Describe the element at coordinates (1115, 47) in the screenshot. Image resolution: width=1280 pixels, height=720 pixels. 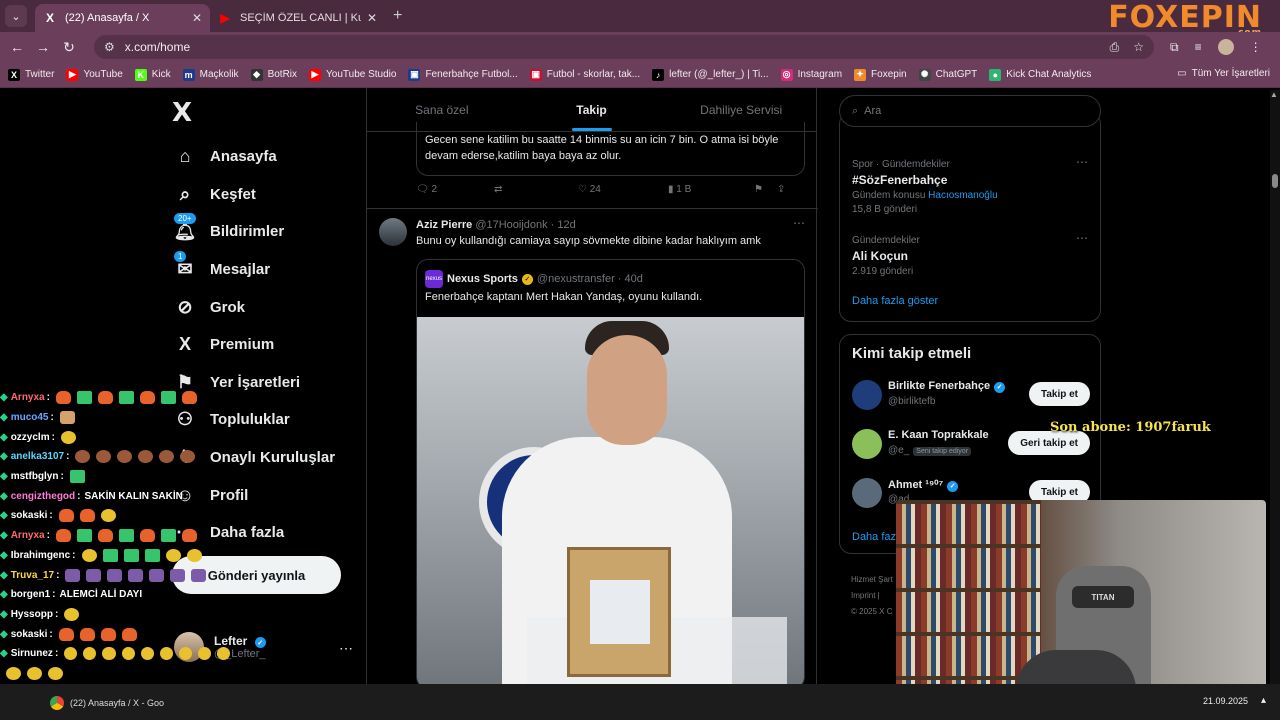
I see `install-icon: ⎙` at that location.